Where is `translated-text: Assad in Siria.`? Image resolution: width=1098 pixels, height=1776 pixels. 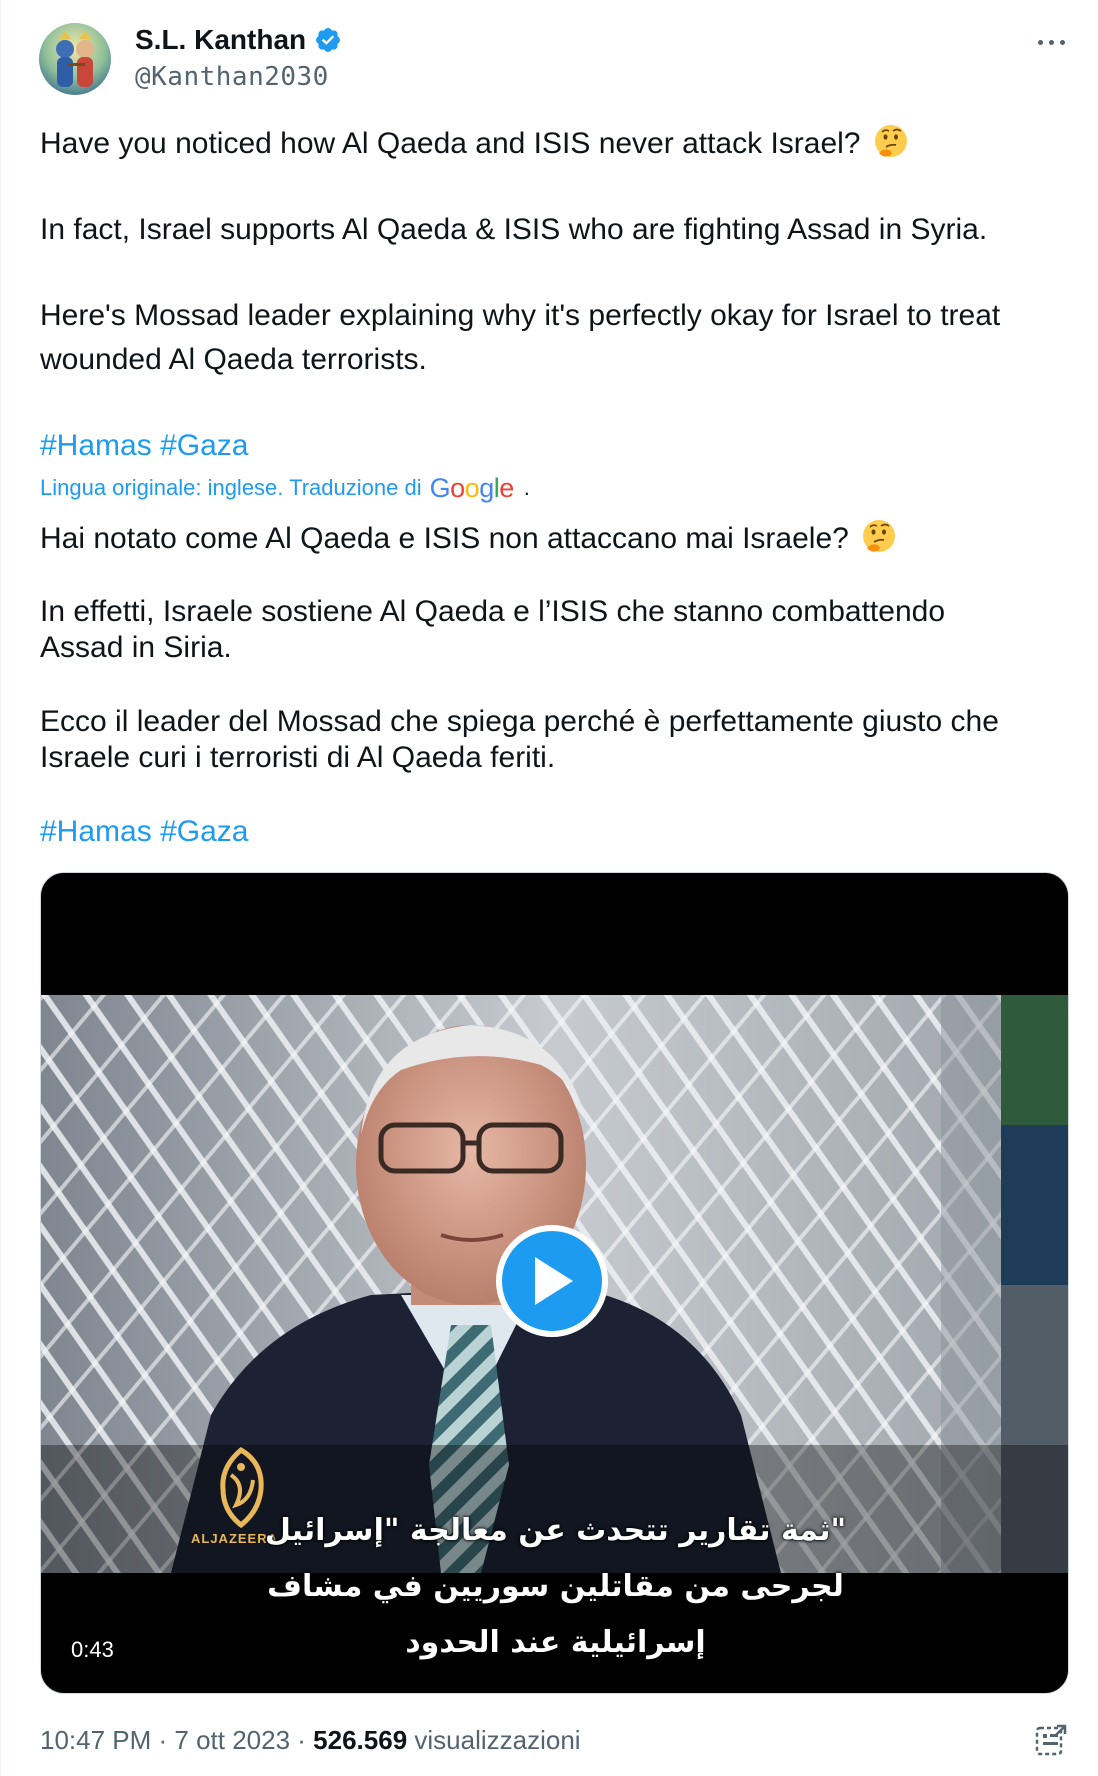
translated-text: Assad in Siria. is located at coordinates (136, 647).